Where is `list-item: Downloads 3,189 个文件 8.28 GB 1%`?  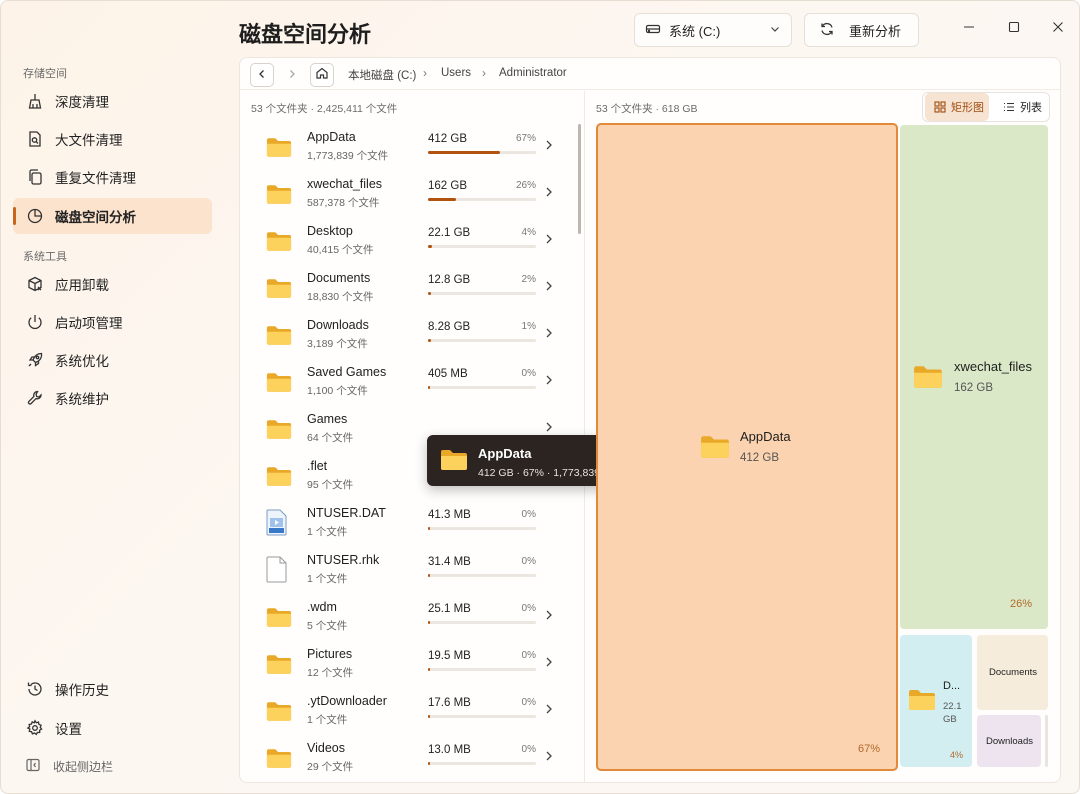
list-item: Downloads 3,189 个文件 8.28 GB 1% is located at coordinates (410, 335).